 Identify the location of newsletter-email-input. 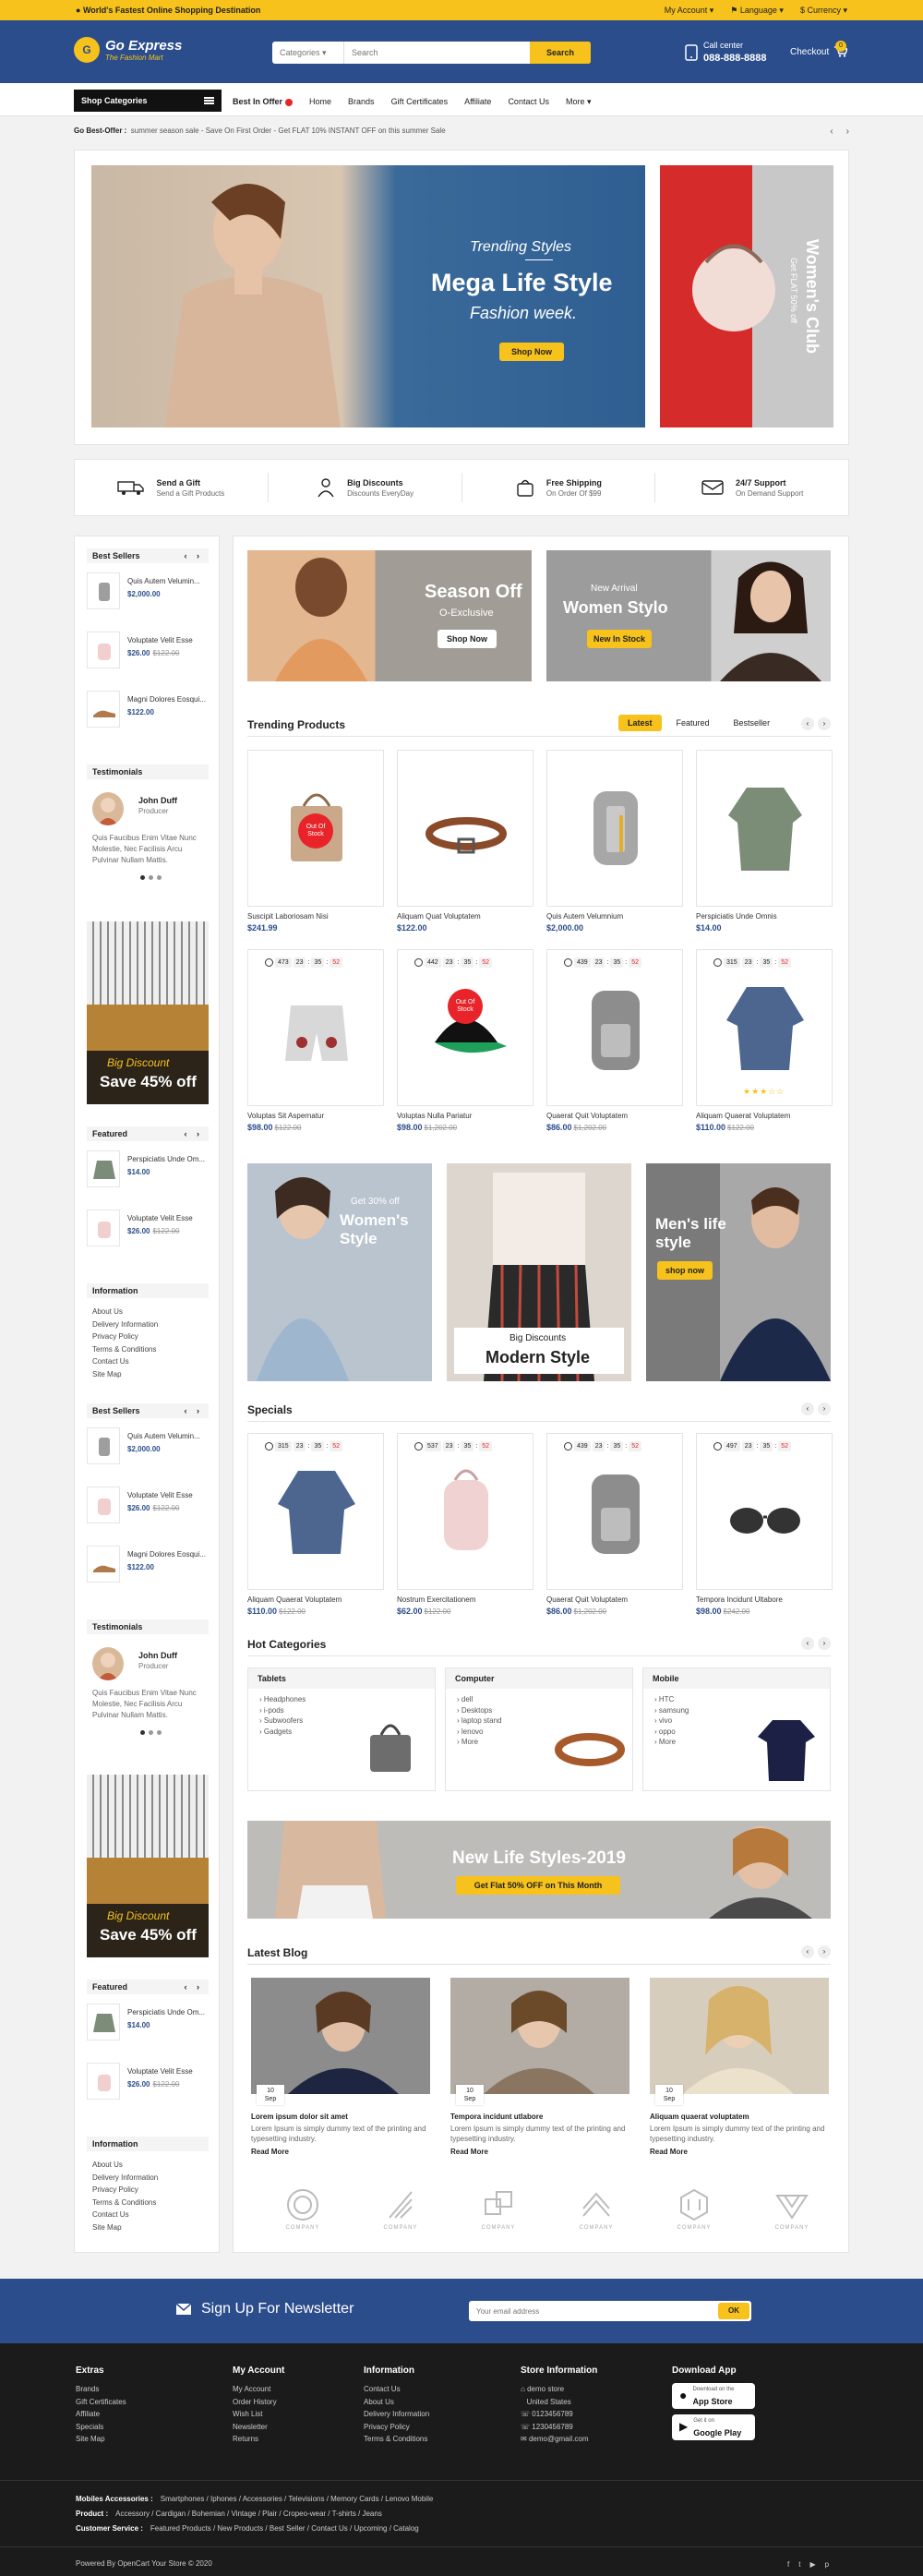
(589, 2311).